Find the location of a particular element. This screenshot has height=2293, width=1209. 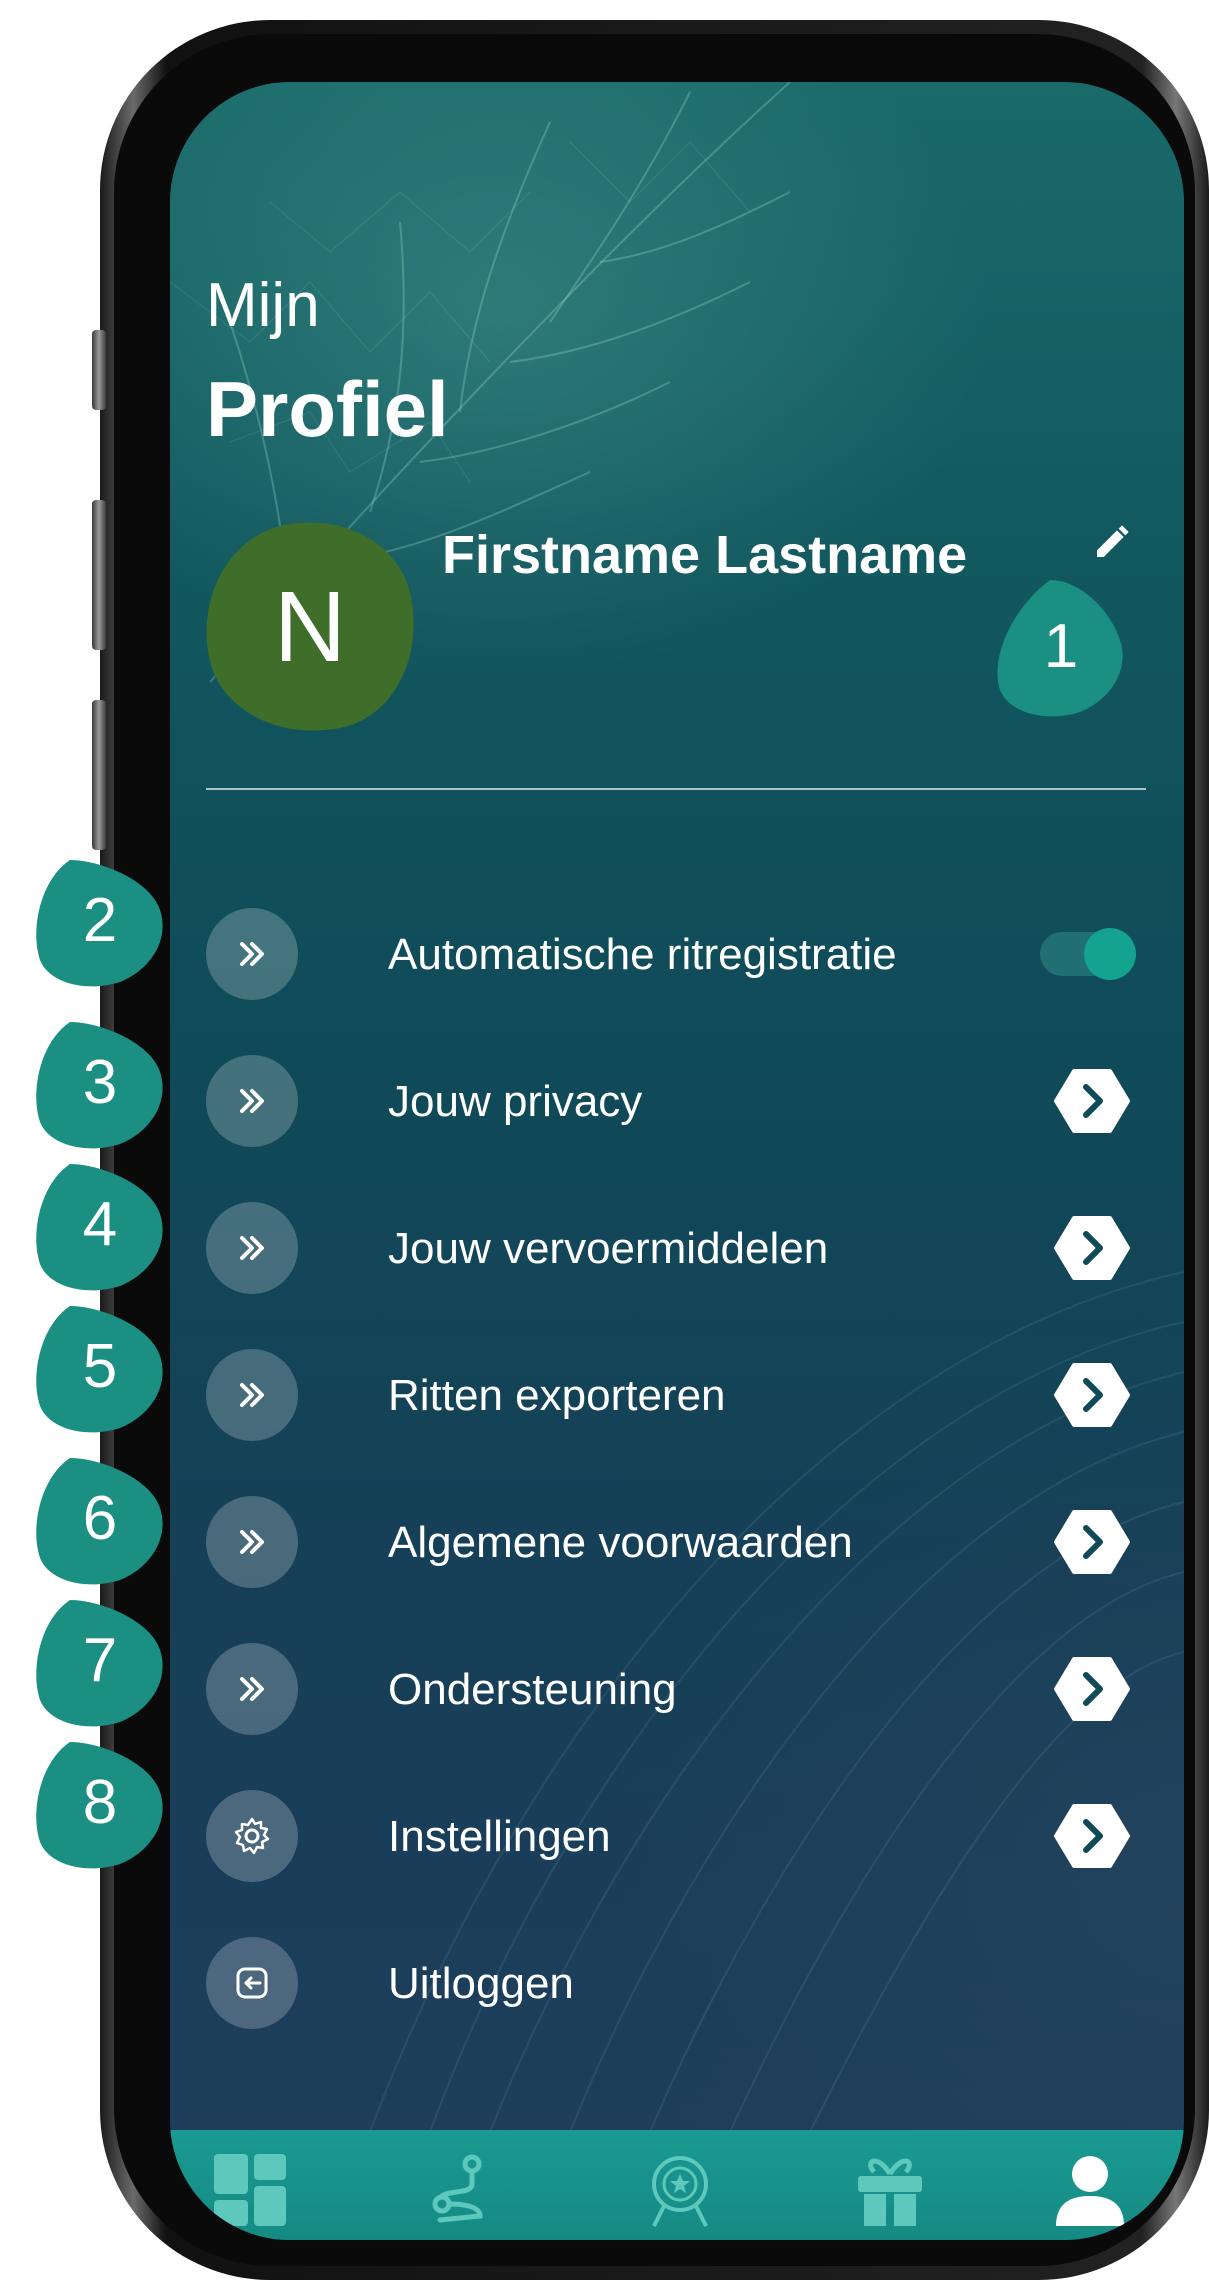

callout-number: 2 is located at coordinates (100, 920).